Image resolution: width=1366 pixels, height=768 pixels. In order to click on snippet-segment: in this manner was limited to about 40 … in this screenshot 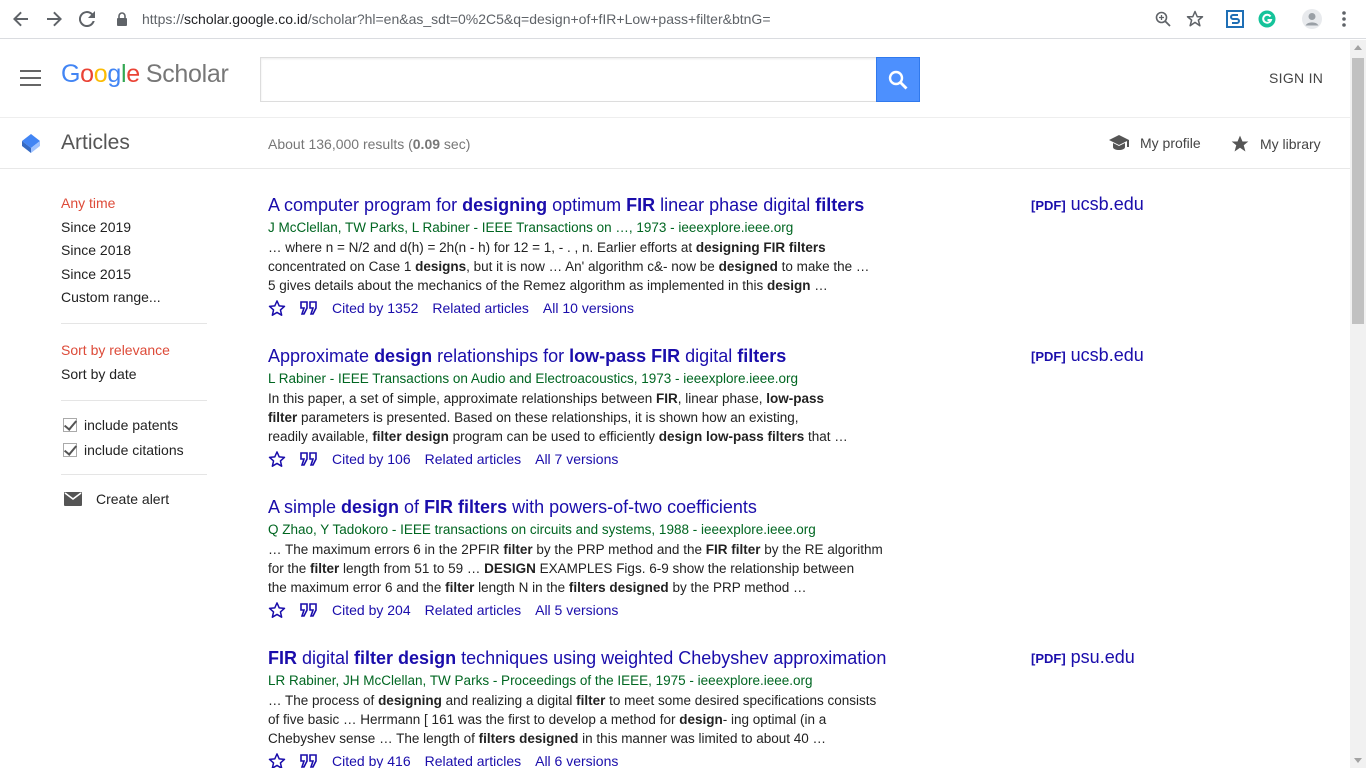, I will do `click(702, 738)`.